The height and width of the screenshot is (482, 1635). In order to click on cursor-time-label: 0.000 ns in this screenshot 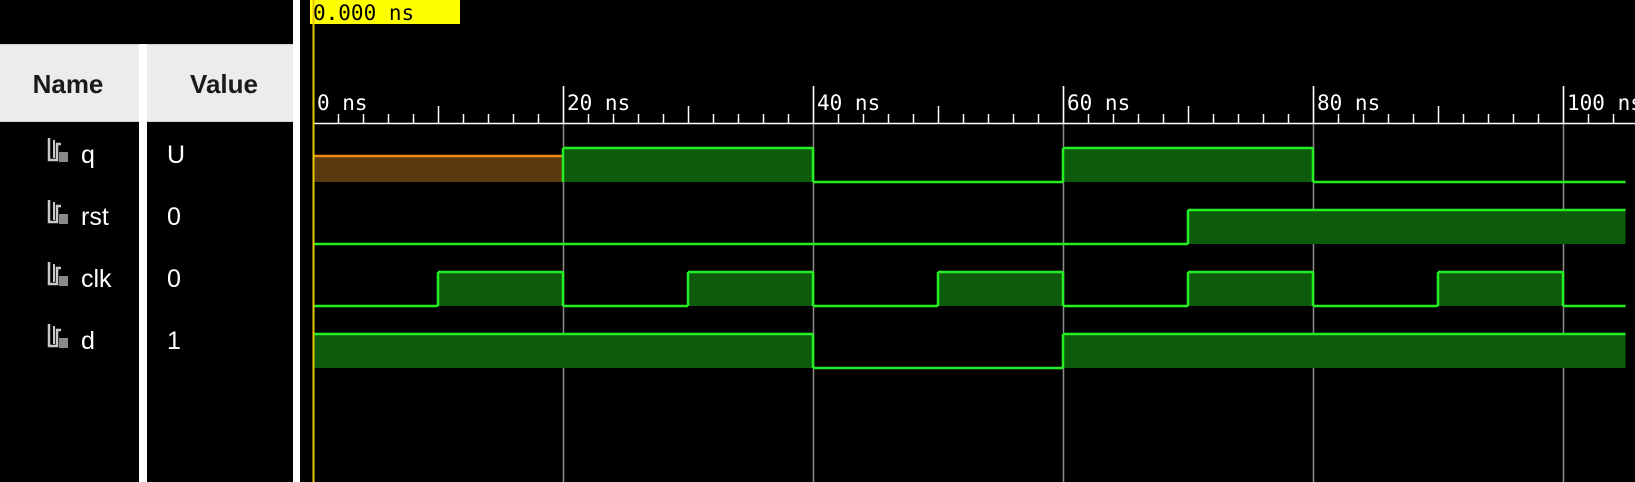, I will do `click(363, 13)`.